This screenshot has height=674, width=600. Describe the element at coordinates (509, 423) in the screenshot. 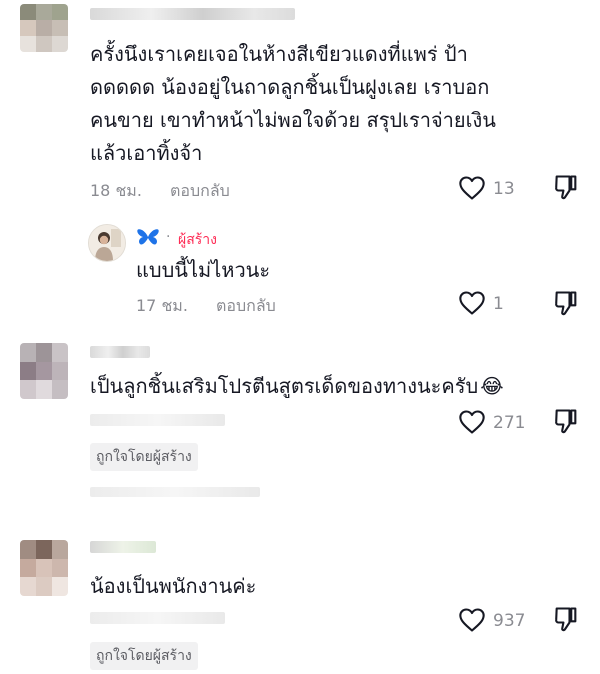

I see `like-count: 271` at that location.